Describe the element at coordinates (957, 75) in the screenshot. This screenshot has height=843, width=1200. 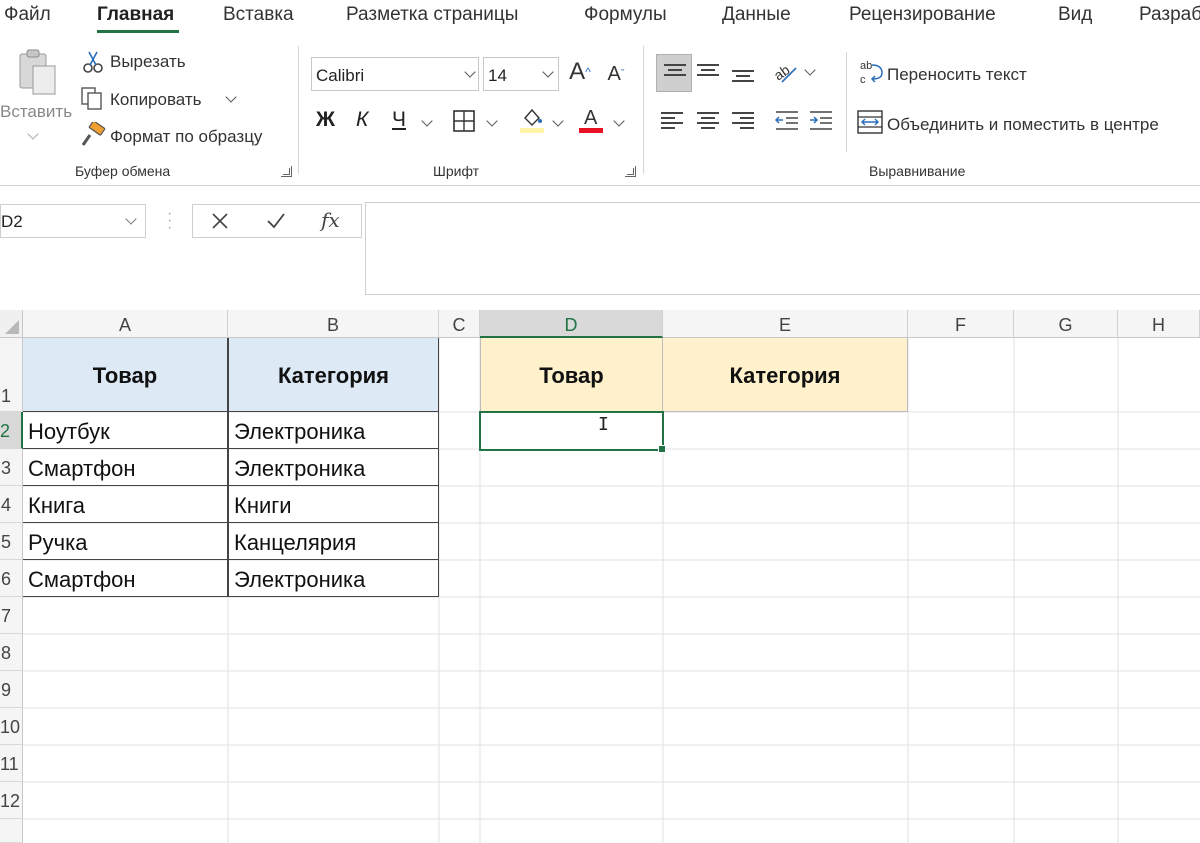
I see `wrap-text-button: Переносить текст` at that location.